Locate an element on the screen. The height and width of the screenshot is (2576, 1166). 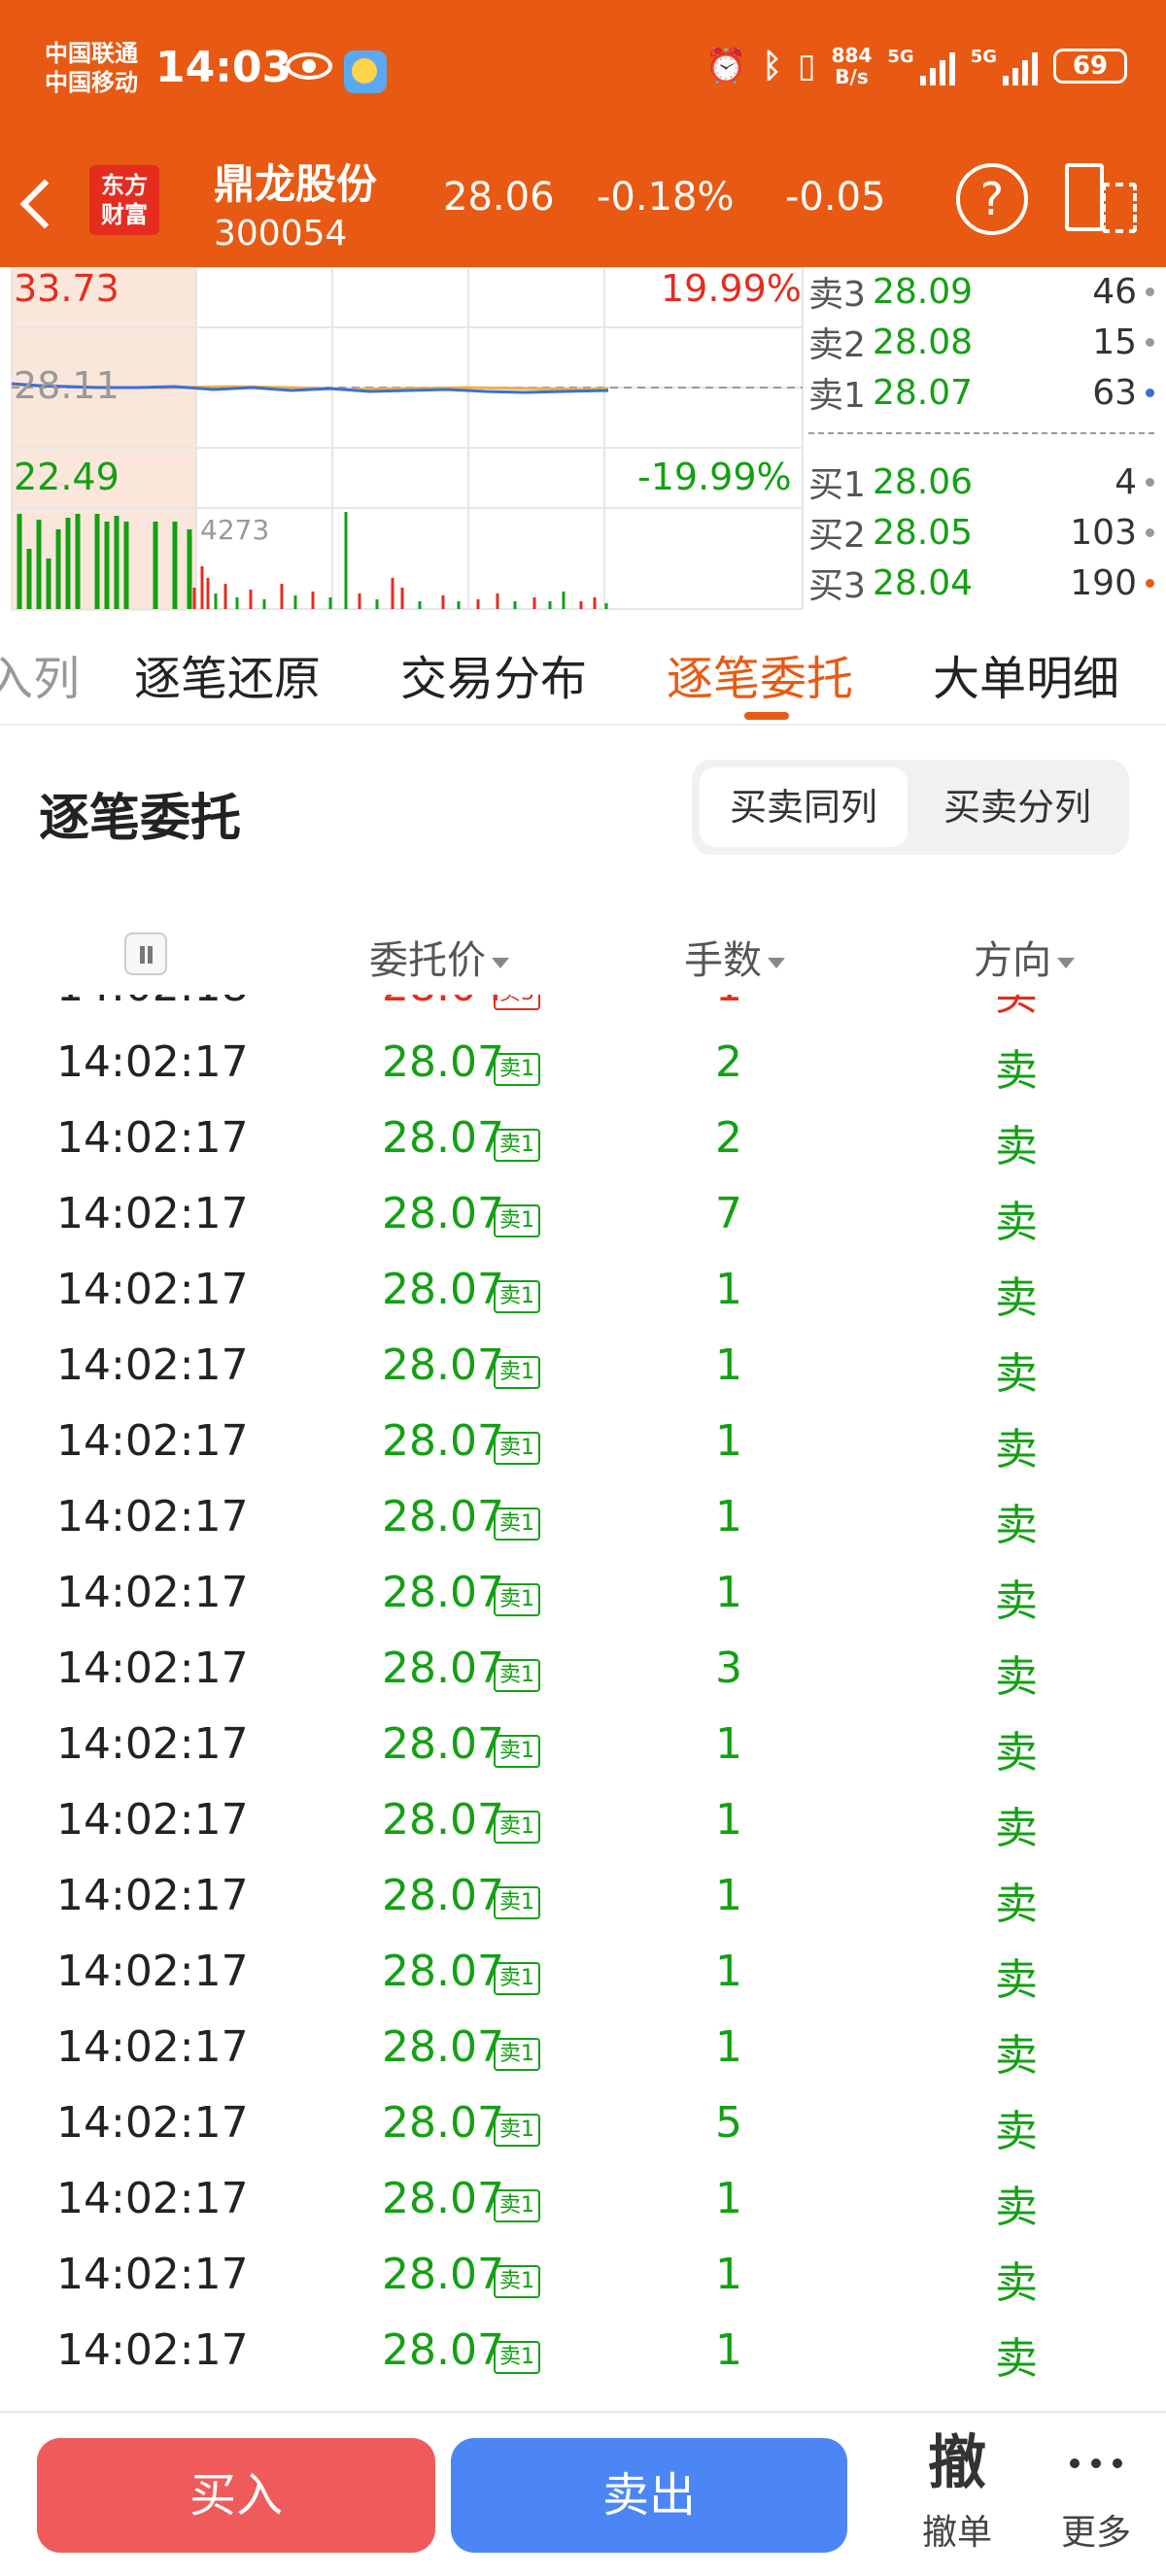
table-header: 委托价 手数 方向 is located at coordinates (583, 956).